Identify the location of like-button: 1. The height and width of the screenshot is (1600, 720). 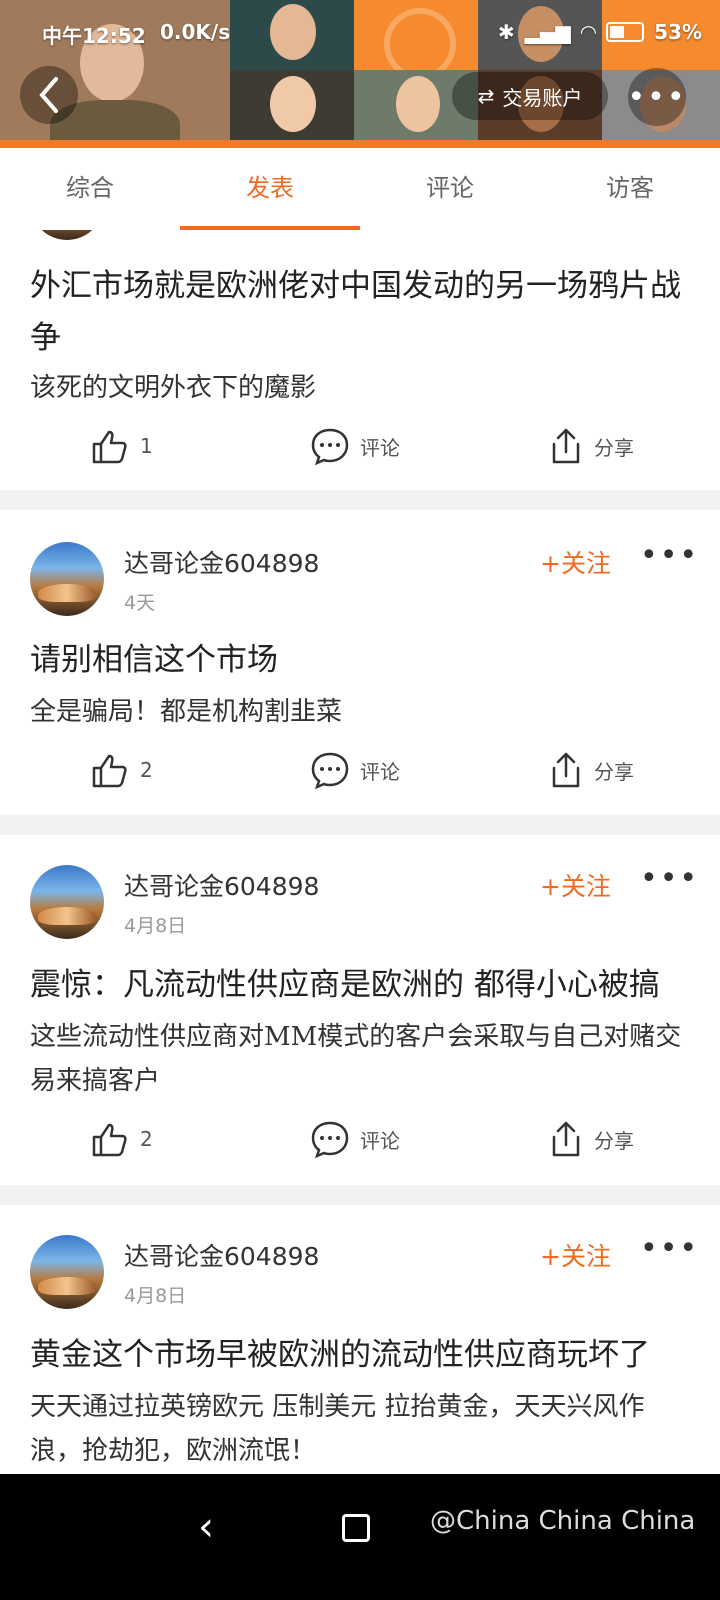
(121, 446).